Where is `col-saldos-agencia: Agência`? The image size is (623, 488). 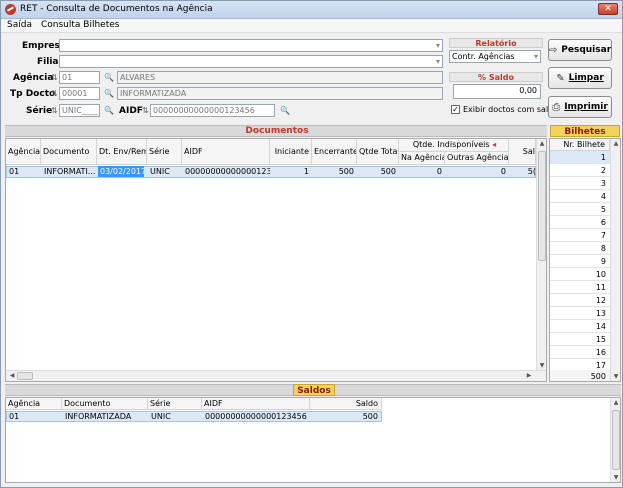
col-saldos-agencia: Agência is located at coordinates (34, 404).